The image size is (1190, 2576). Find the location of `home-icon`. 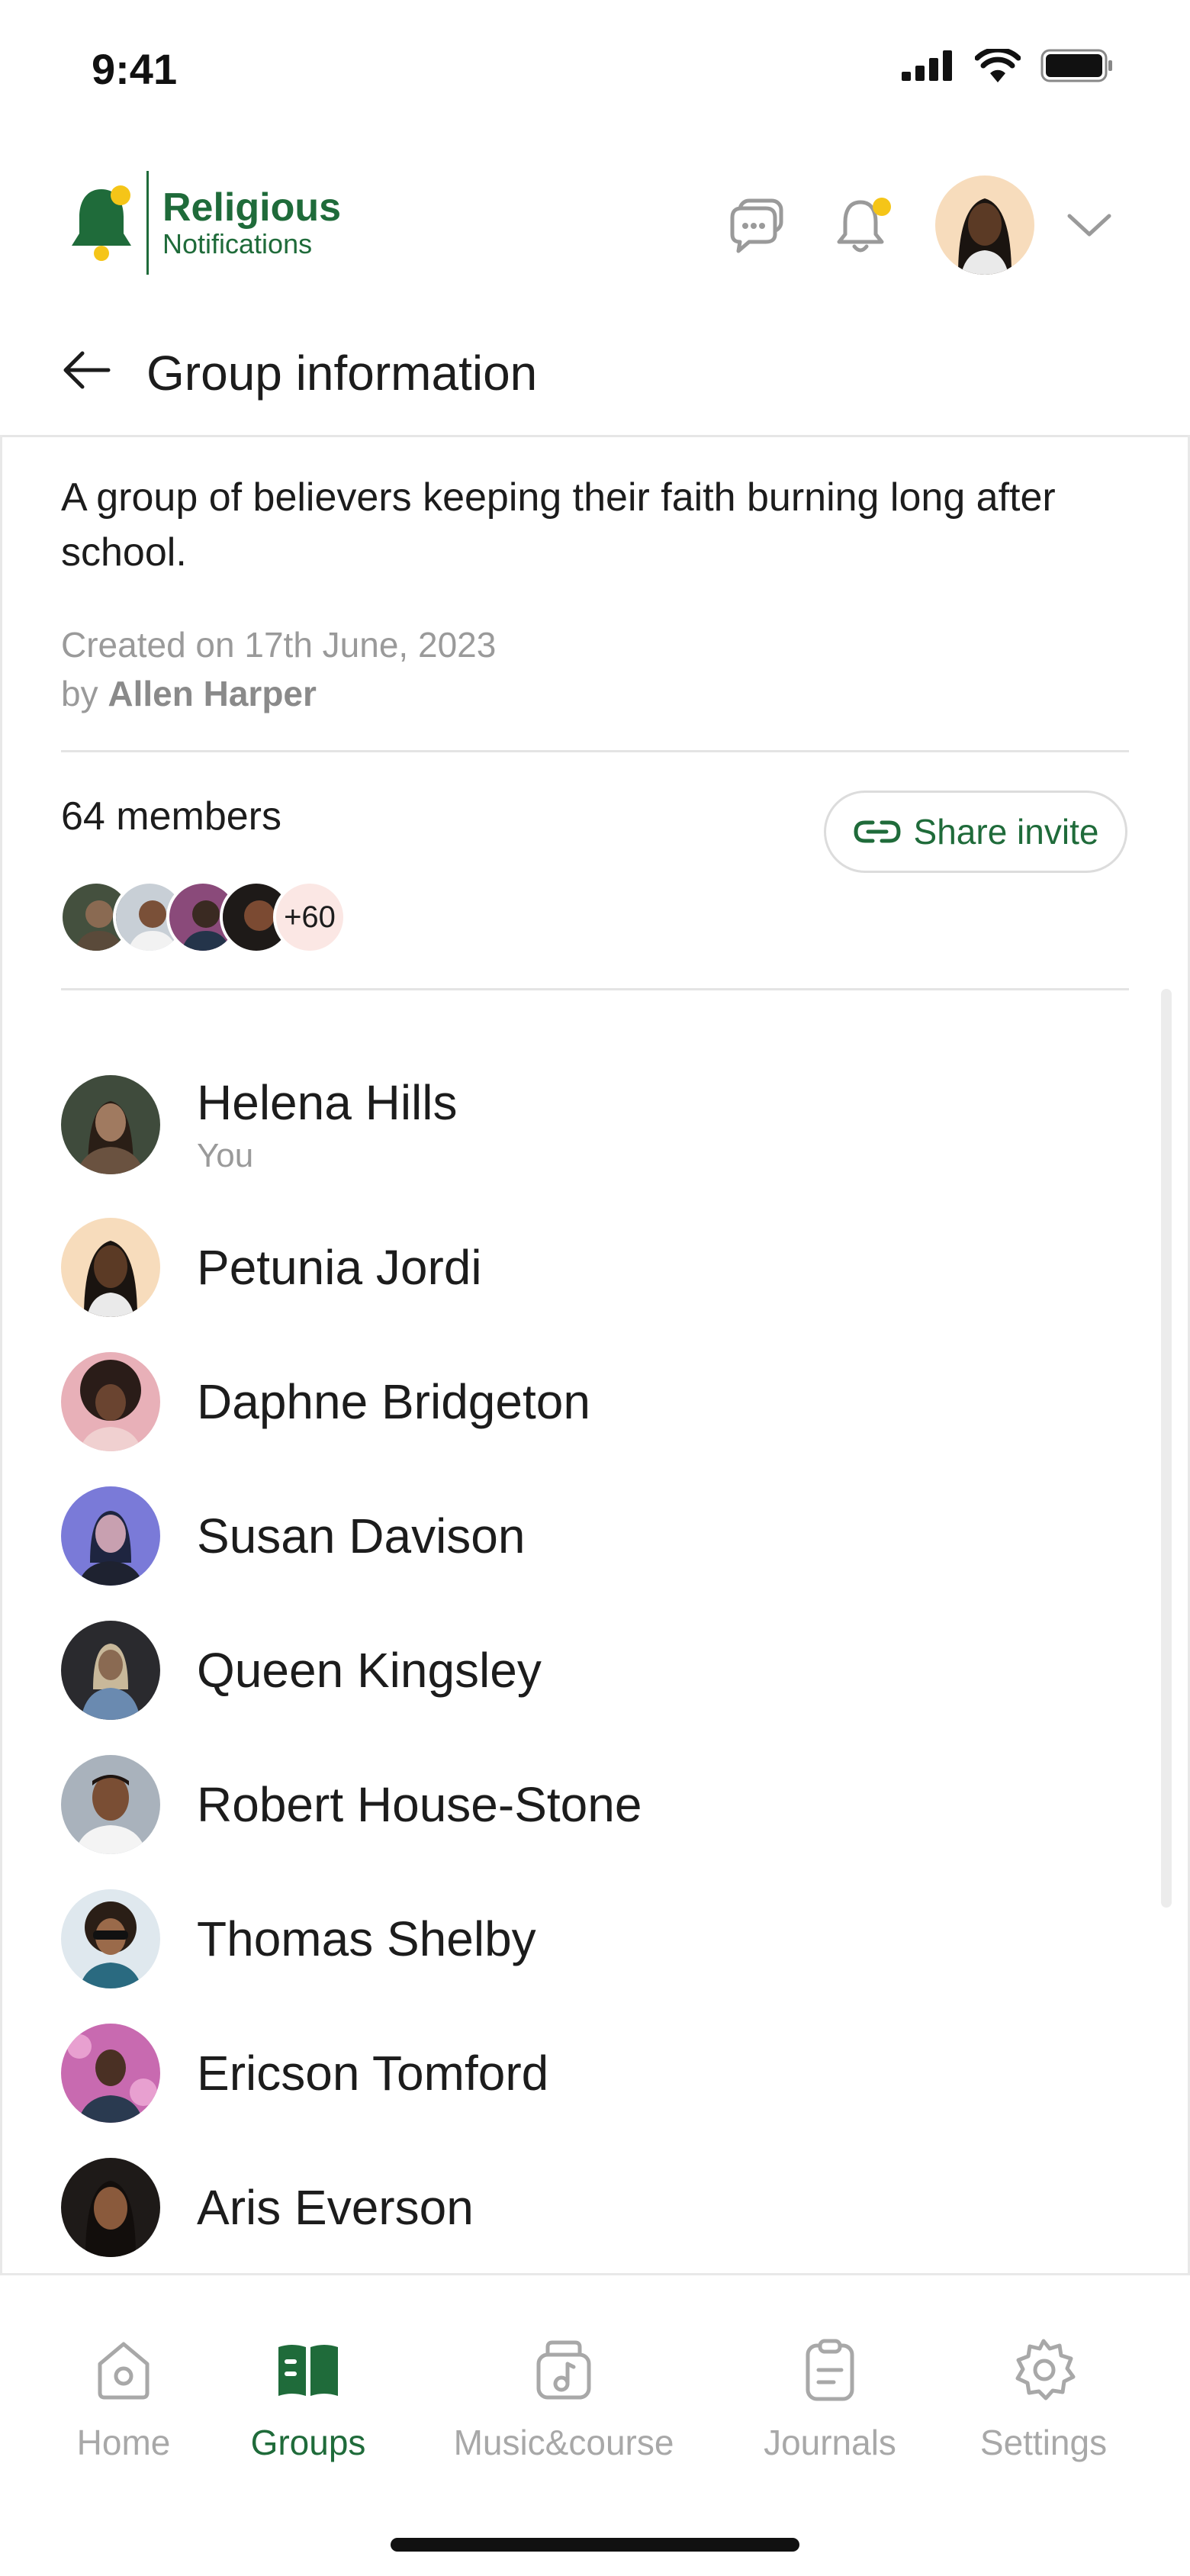

home-icon is located at coordinates (124, 2371).